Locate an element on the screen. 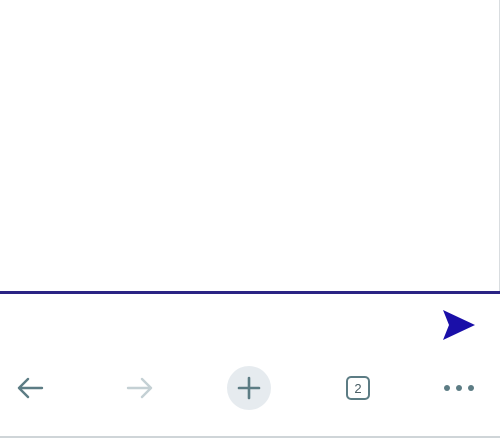  arrow-left-icon is located at coordinates (30, 388).